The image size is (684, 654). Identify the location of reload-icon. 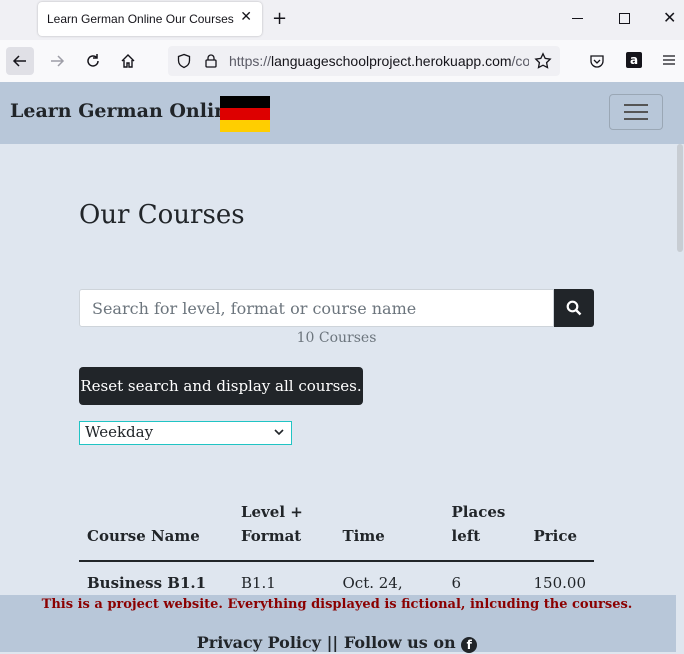
(93, 60).